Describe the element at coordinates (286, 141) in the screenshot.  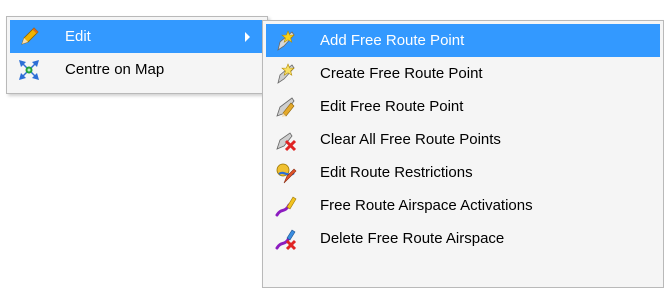
I see `clear-points-x-icon` at that location.